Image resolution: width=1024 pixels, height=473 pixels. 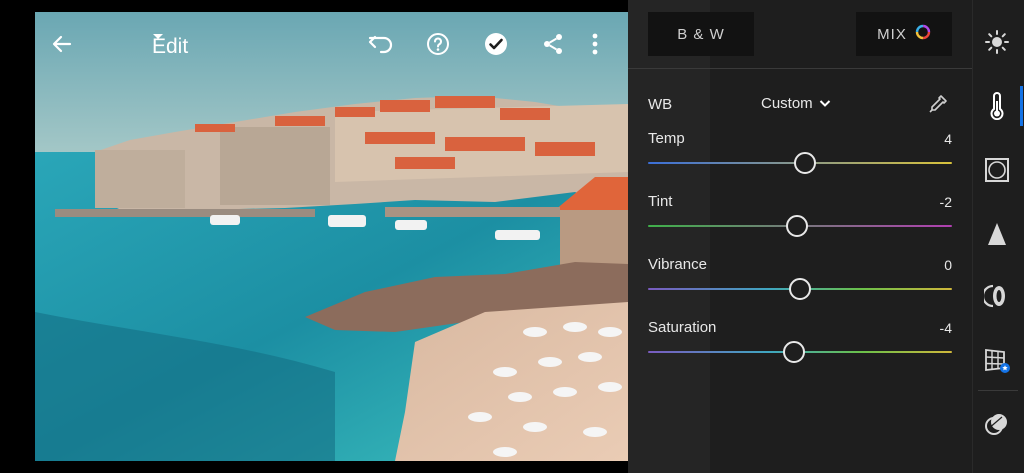 I want to click on wb-preset-value: Custom, so click(x=787, y=103).